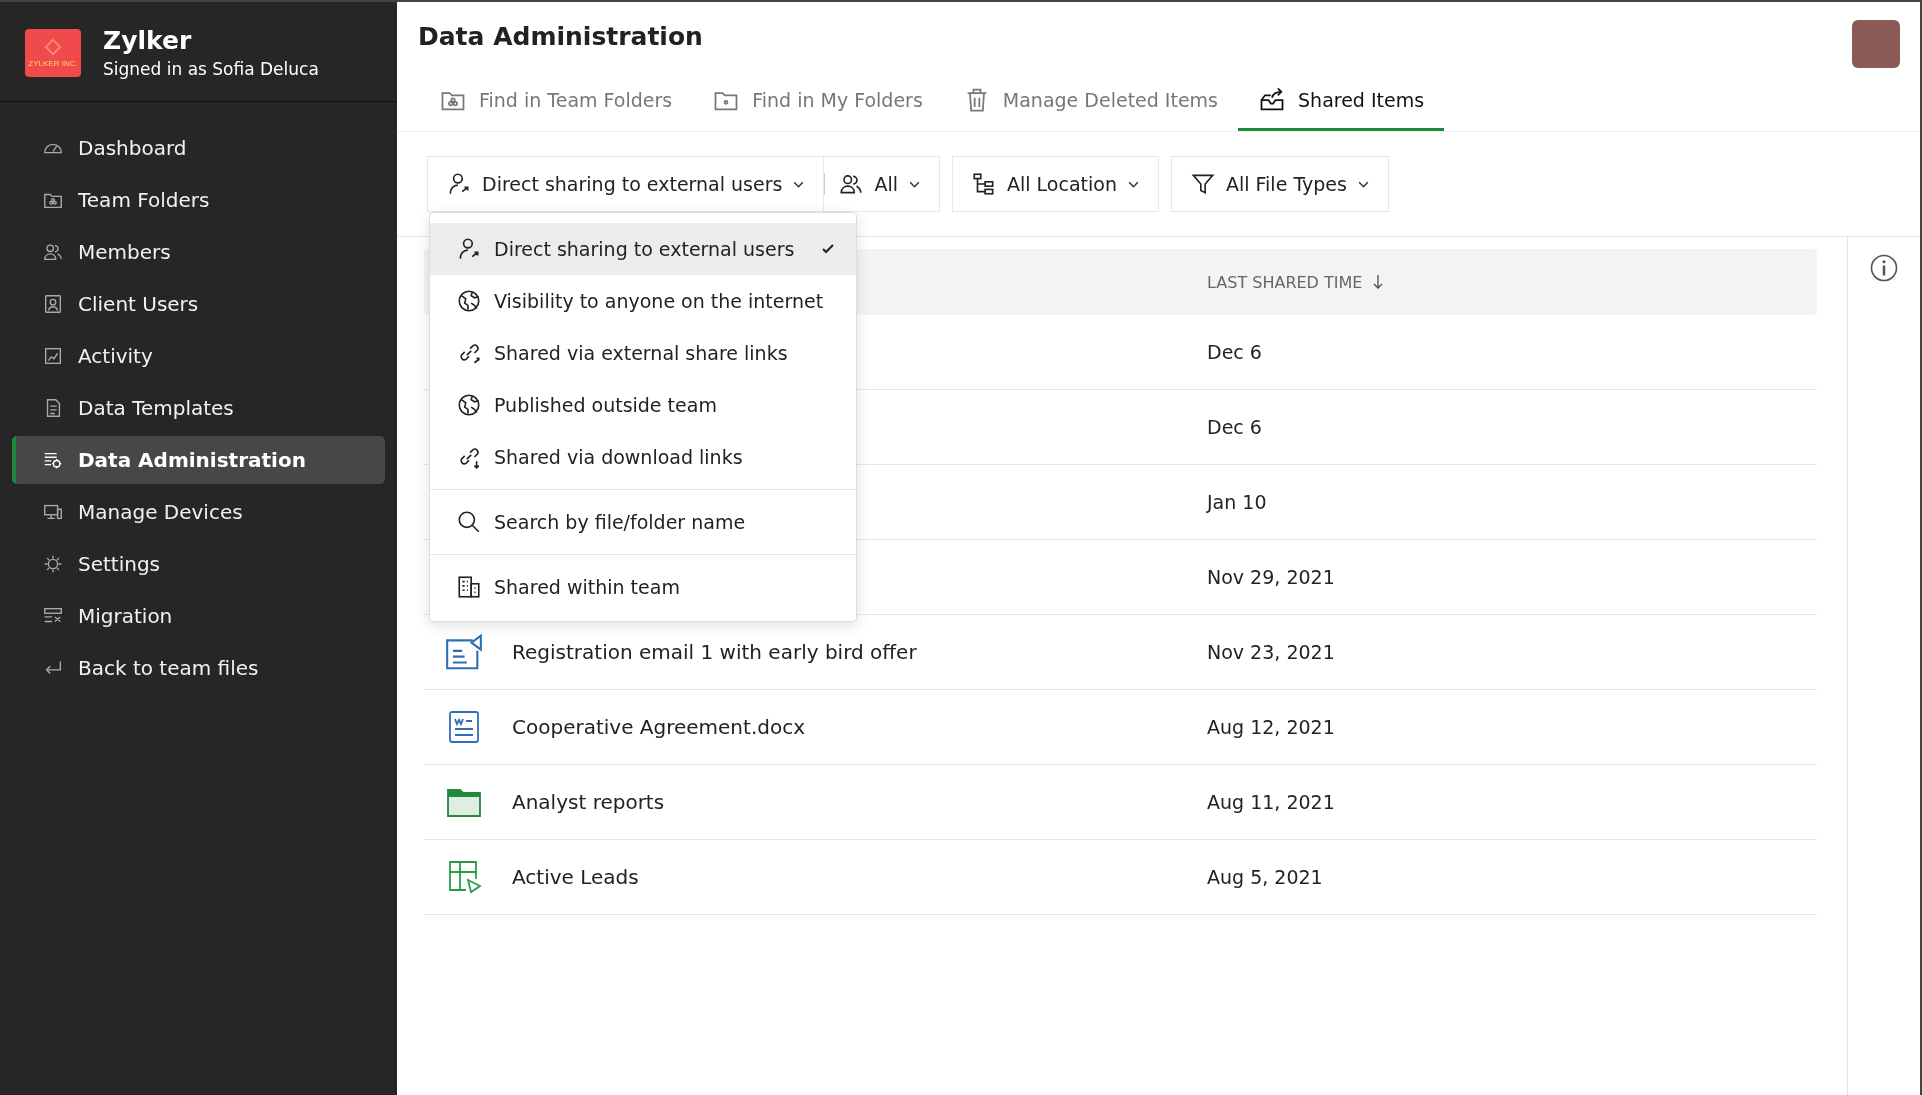 This screenshot has height=1095, width=1922. Describe the element at coordinates (53, 304) in the screenshot. I see `user-icon` at that location.